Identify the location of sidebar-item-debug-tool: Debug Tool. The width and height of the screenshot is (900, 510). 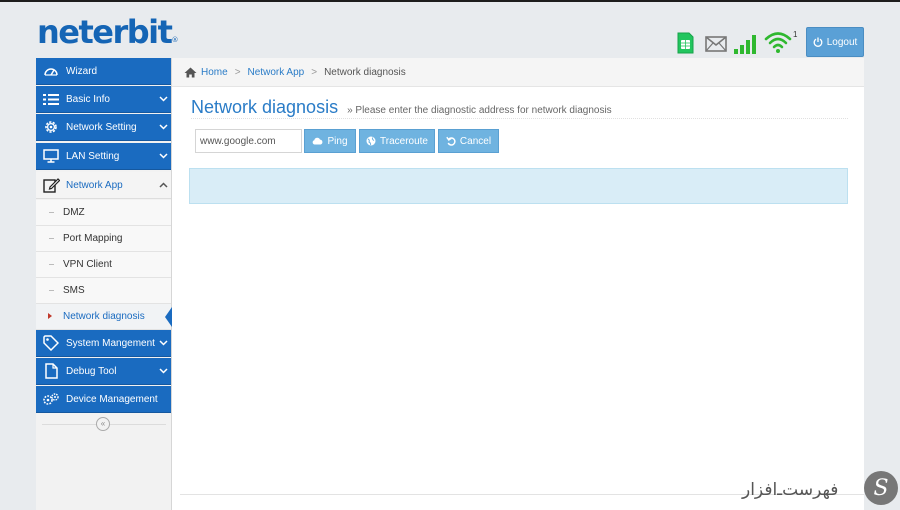
(103, 371).